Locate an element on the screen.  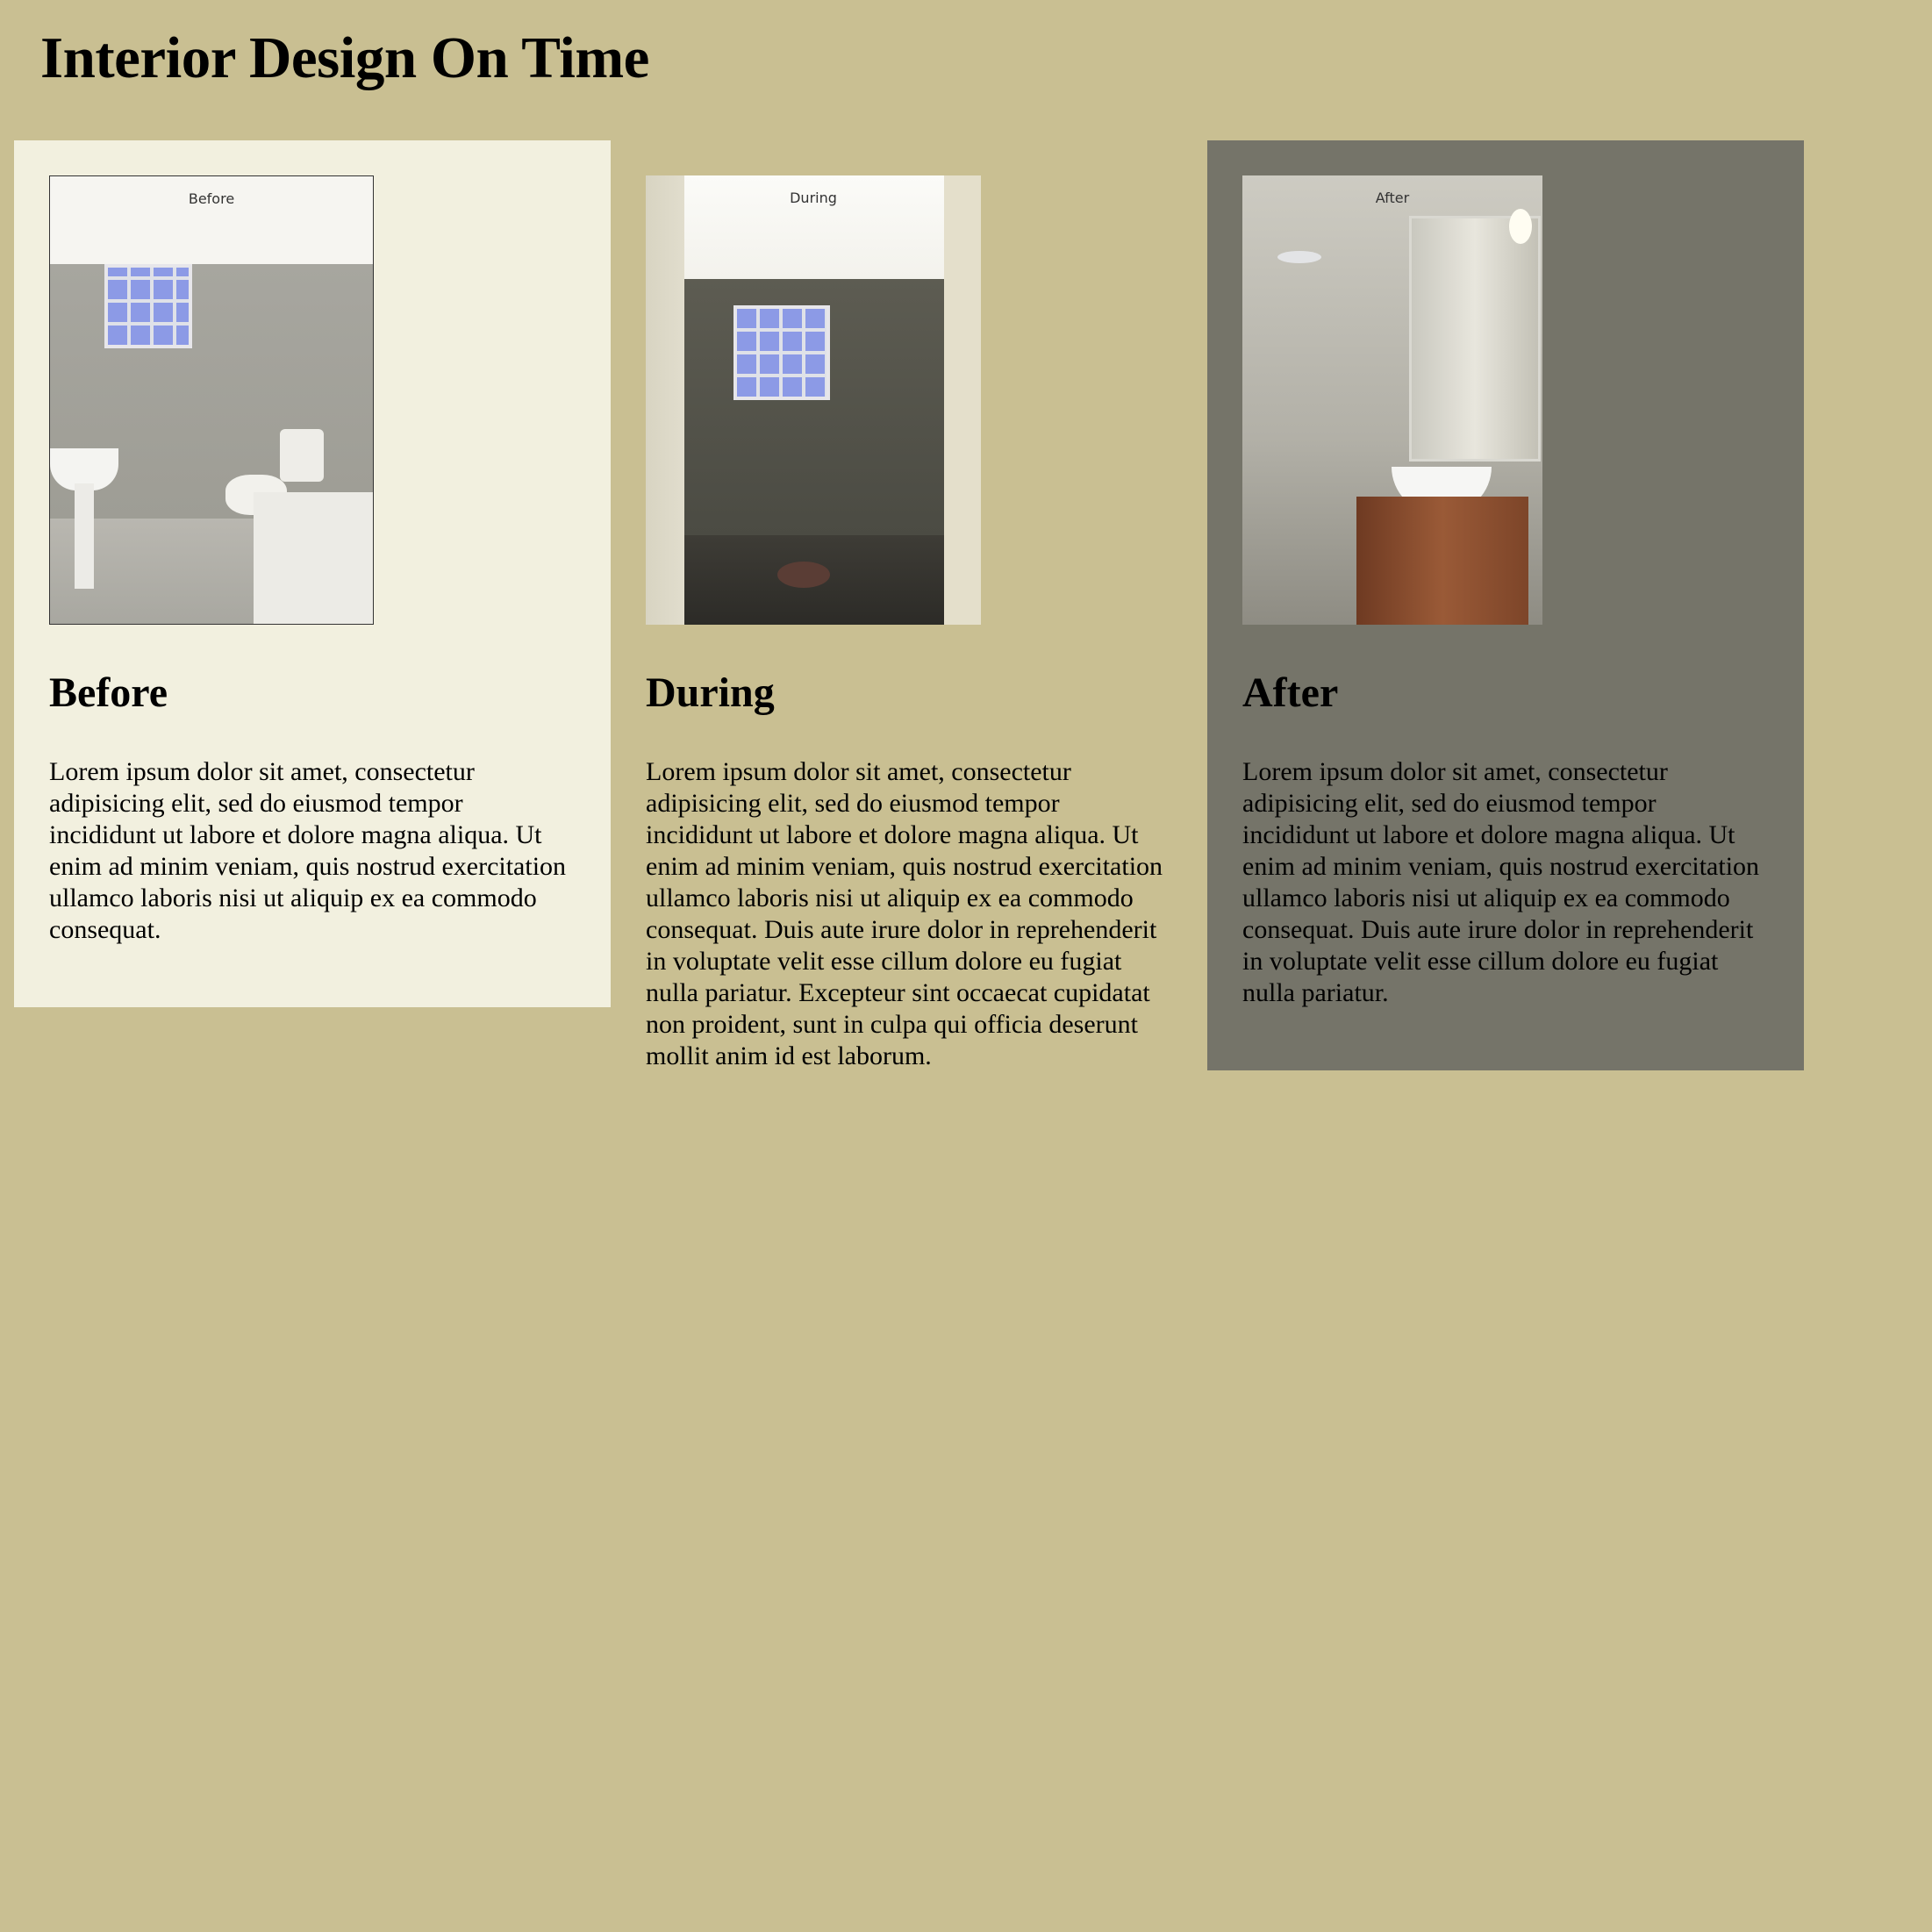
photo-caption: During is located at coordinates (813, 198).